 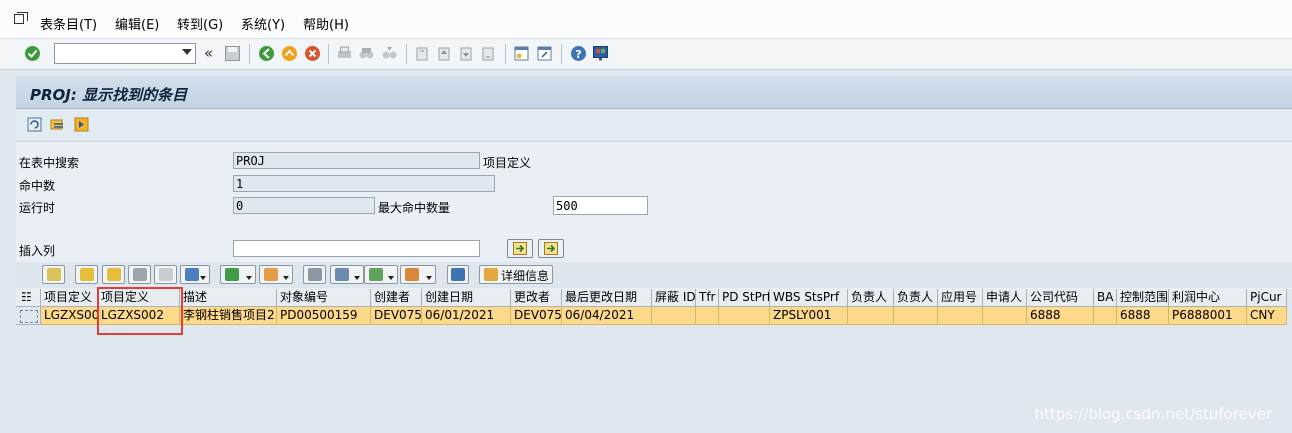 I want to click on column-header: 创建日期, so click(x=466, y=298).